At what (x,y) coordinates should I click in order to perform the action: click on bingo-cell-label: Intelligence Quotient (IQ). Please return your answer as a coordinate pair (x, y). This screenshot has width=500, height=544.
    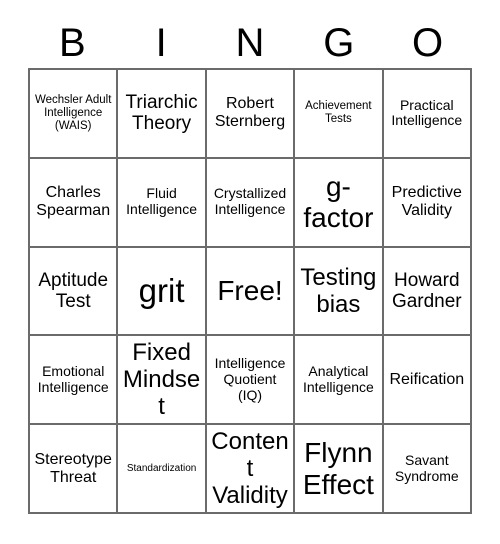
    Looking at the image, I should click on (250, 379).